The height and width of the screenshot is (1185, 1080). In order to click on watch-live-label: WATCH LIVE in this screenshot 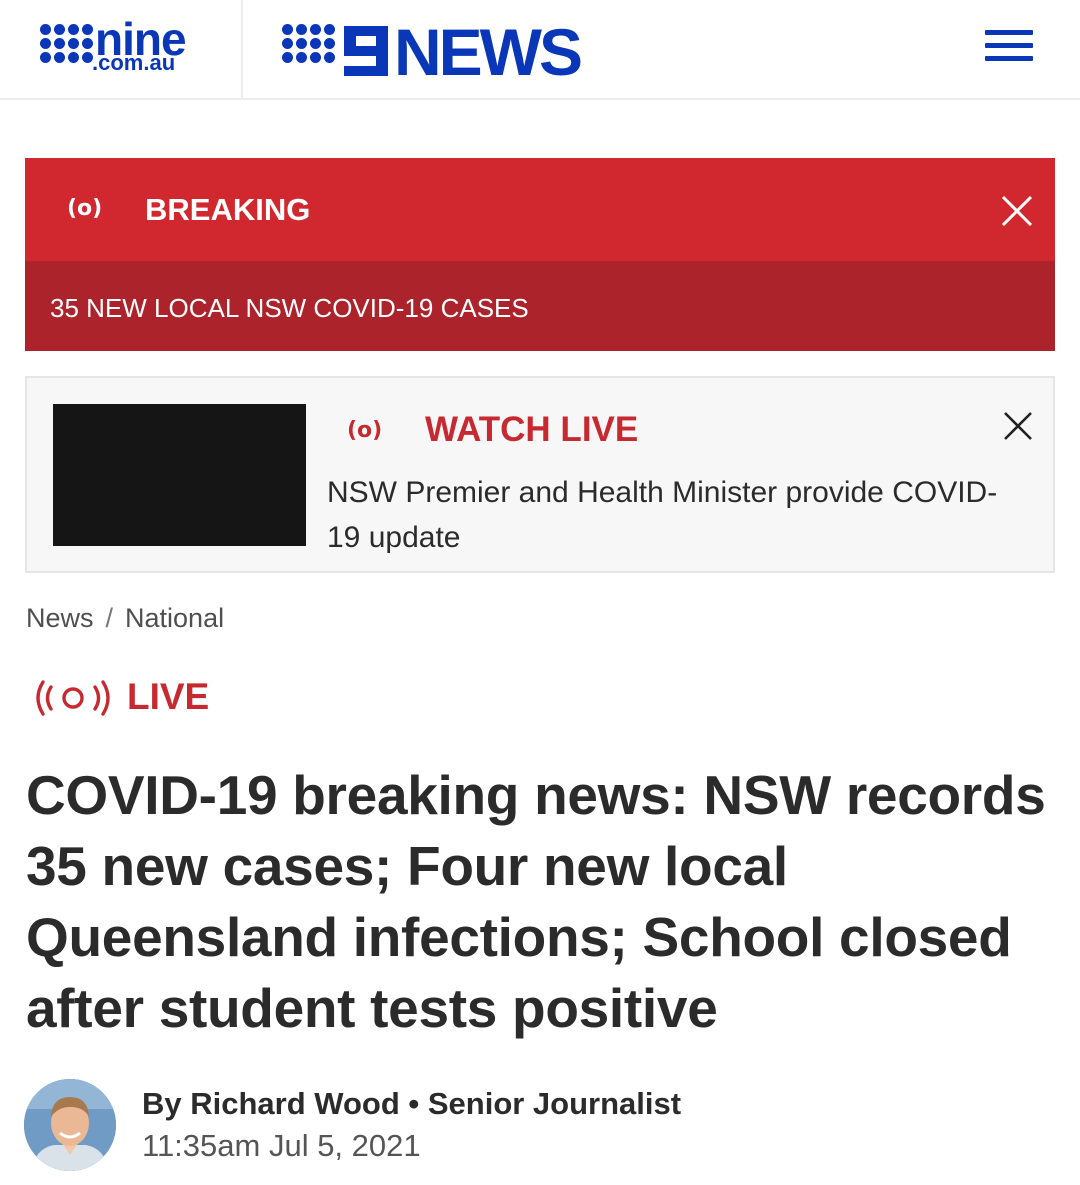, I will do `click(532, 429)`.